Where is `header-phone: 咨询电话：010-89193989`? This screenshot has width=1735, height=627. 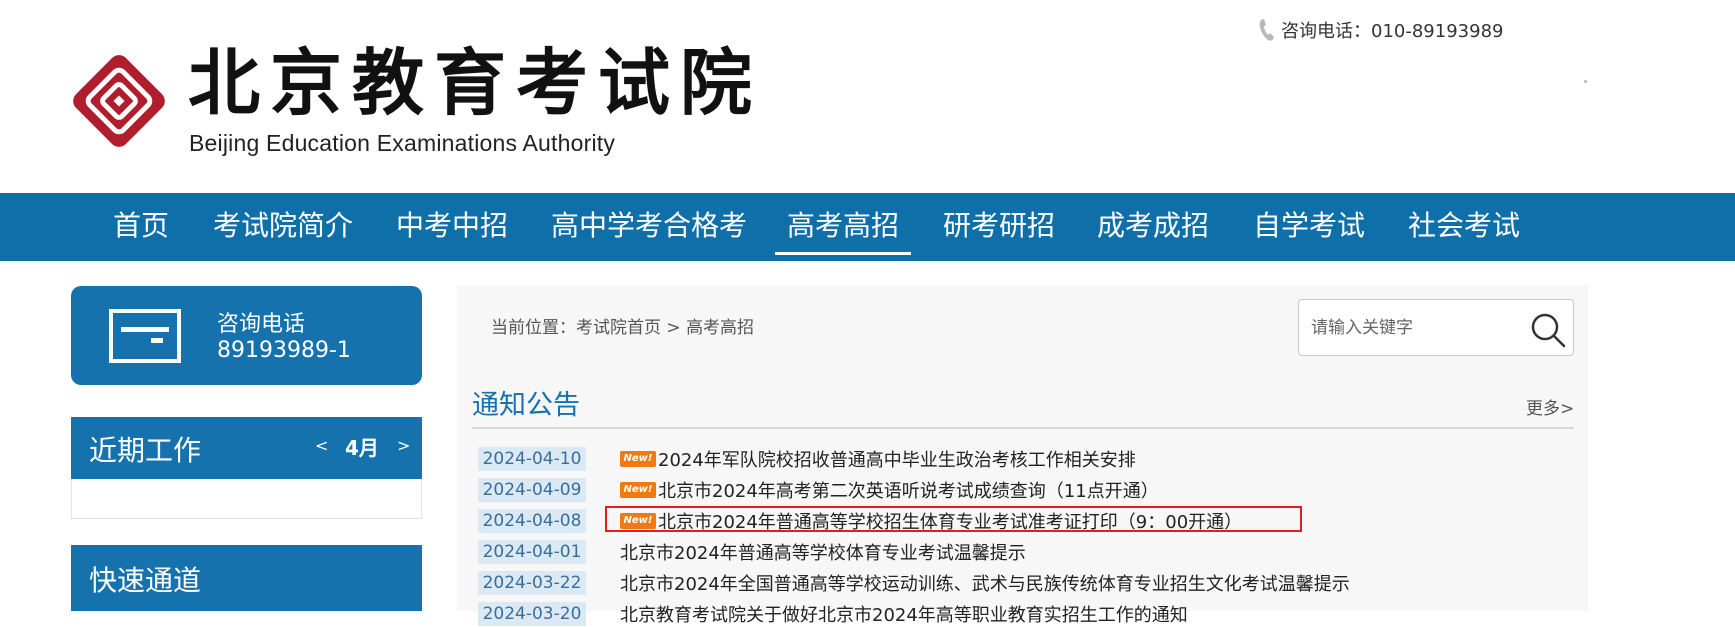
header-phone: 咨询电话：010-89193989 is located at coordinates (1380, 30).